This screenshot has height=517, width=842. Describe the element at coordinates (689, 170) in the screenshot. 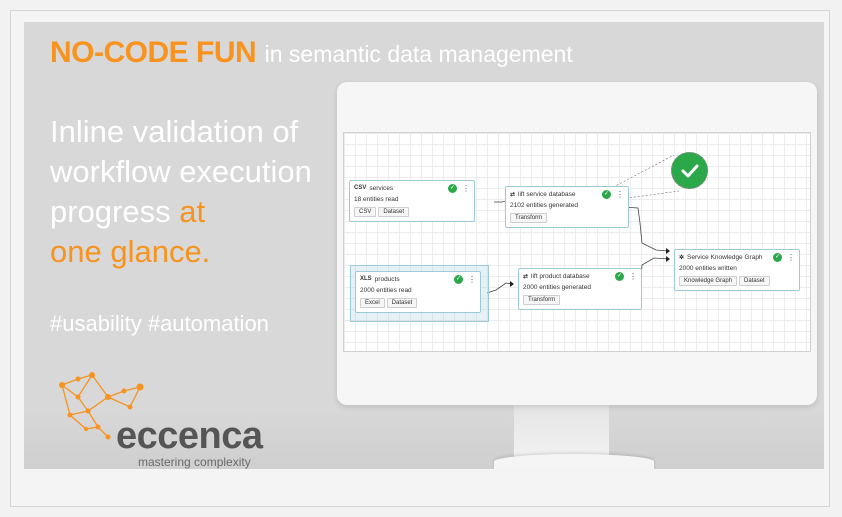

I see `large-check-circle-icon` at that location.